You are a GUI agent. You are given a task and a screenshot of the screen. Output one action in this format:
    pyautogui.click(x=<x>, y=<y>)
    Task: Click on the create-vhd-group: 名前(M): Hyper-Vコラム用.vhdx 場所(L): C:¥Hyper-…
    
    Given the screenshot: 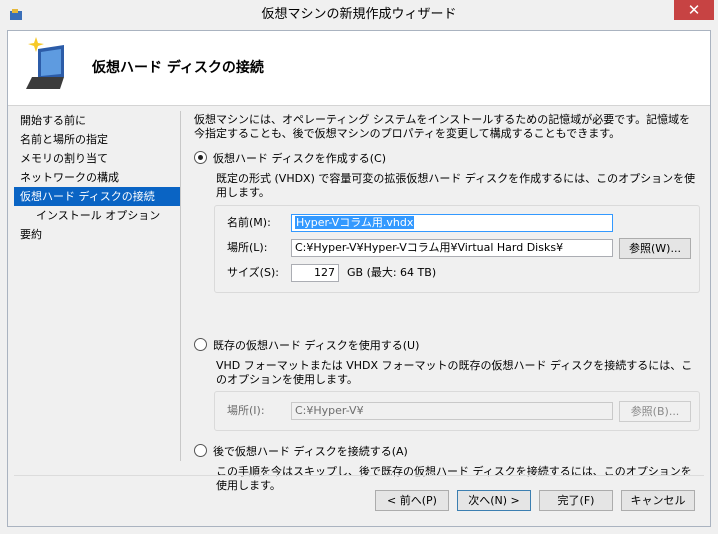 What is the action you would take?
    pyautogui.click(x=457, y=249)
    